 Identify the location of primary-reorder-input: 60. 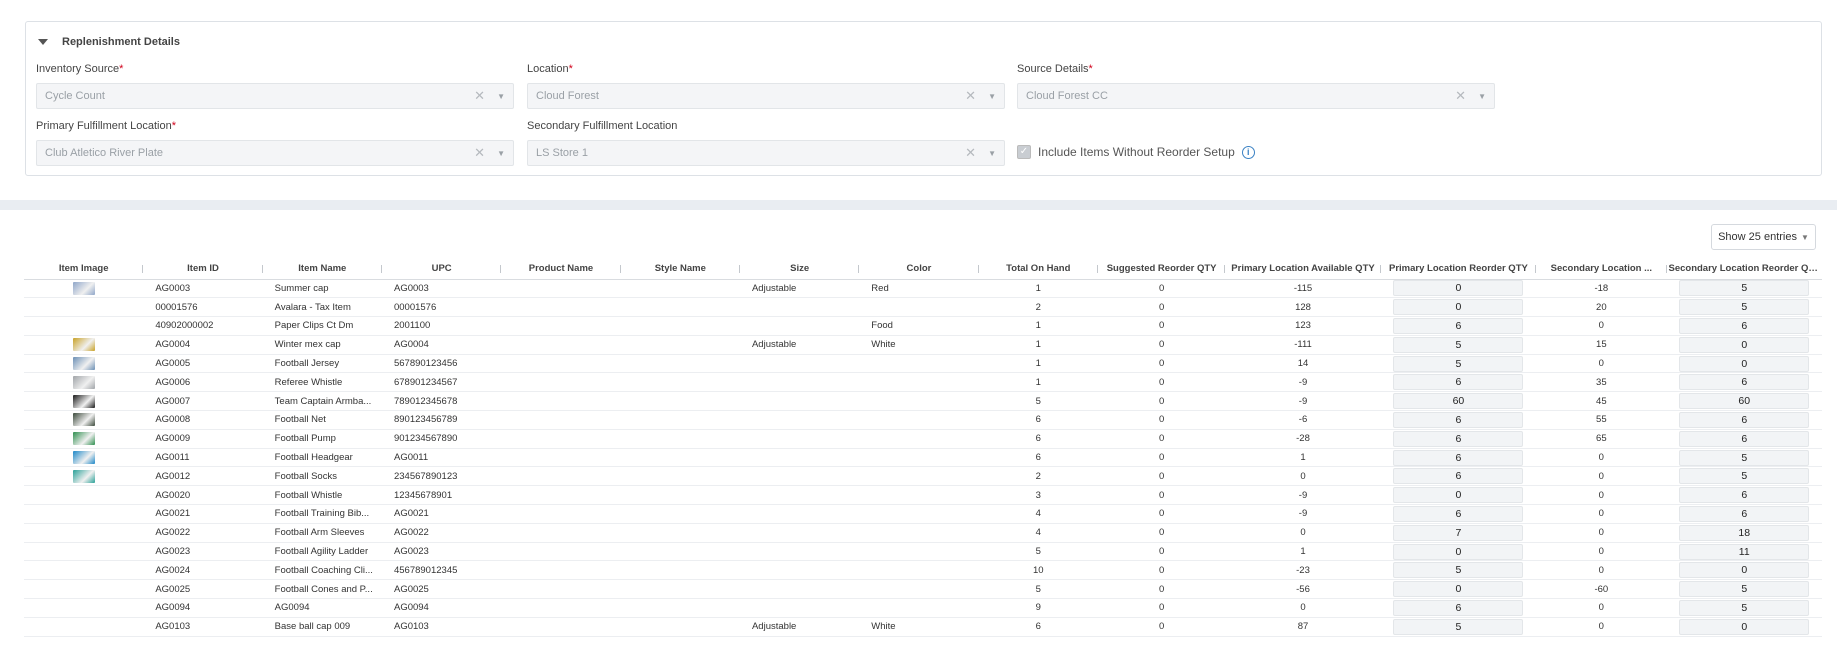
(1458, 401).